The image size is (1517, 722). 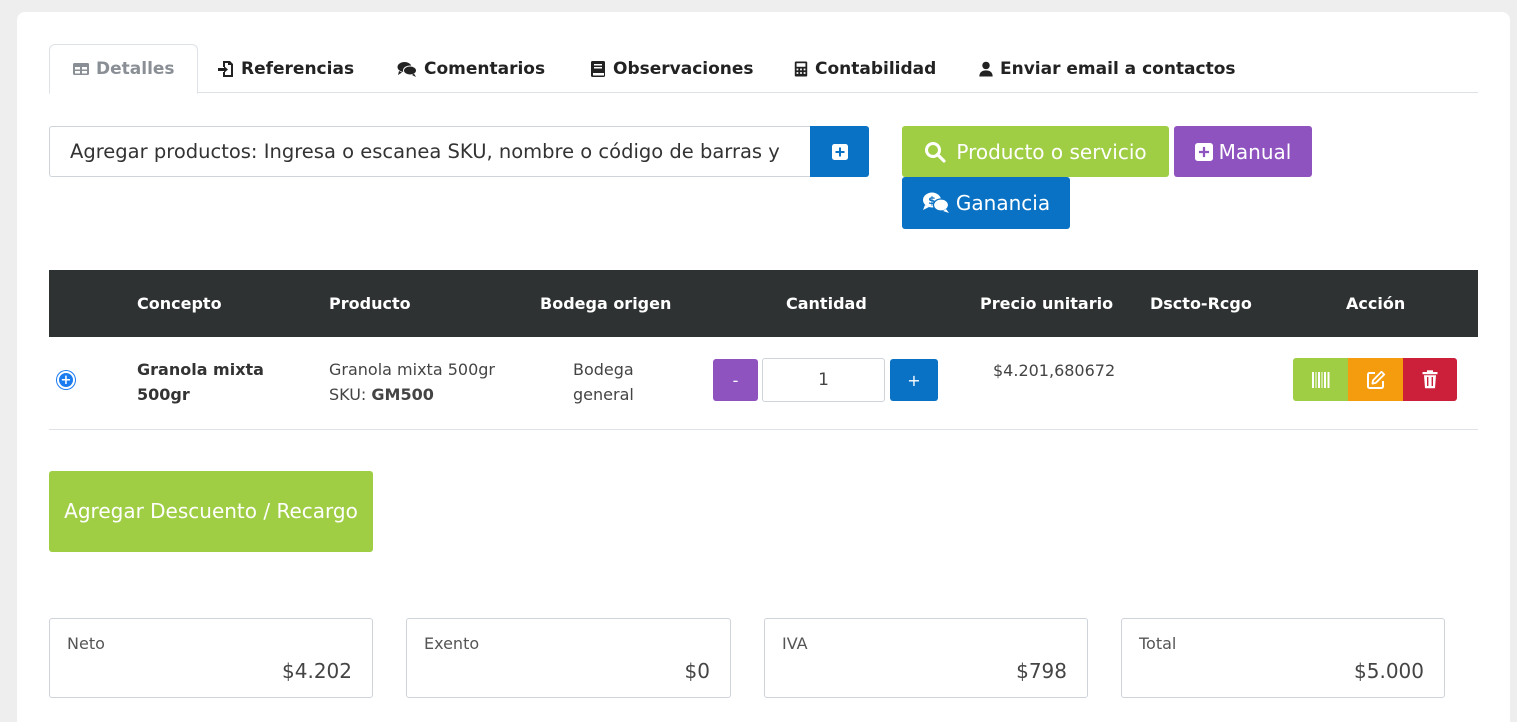 What do you see at coordinates (402, 394) in the screenshot?
I see `sku-value: GM500` at bounding box center [402, 394].